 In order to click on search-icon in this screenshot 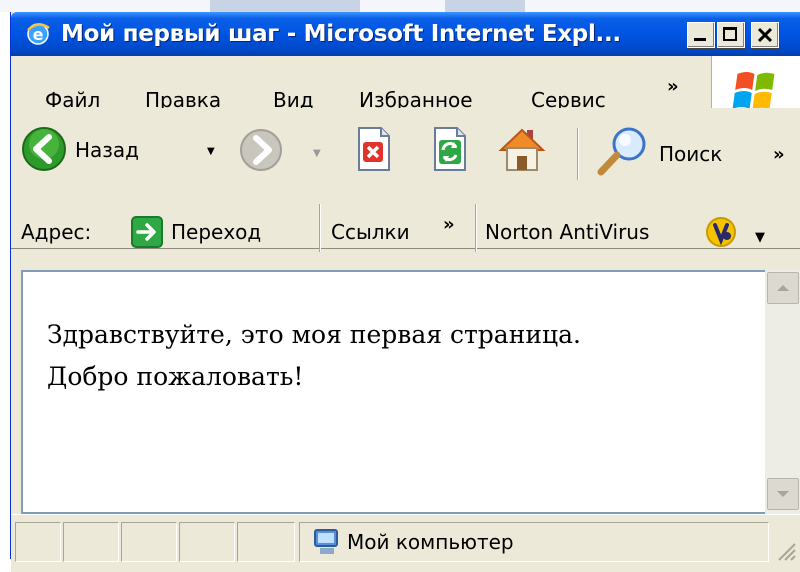, I will do `click(621, 151)`.